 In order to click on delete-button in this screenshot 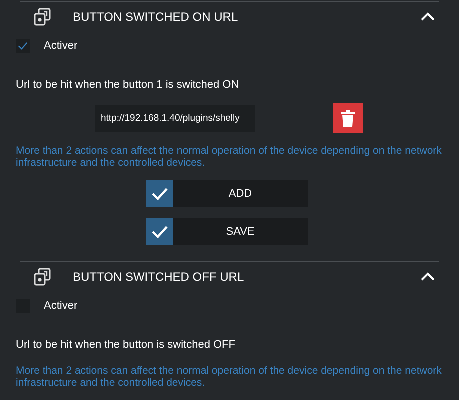, I will do `click(348, 118)`.